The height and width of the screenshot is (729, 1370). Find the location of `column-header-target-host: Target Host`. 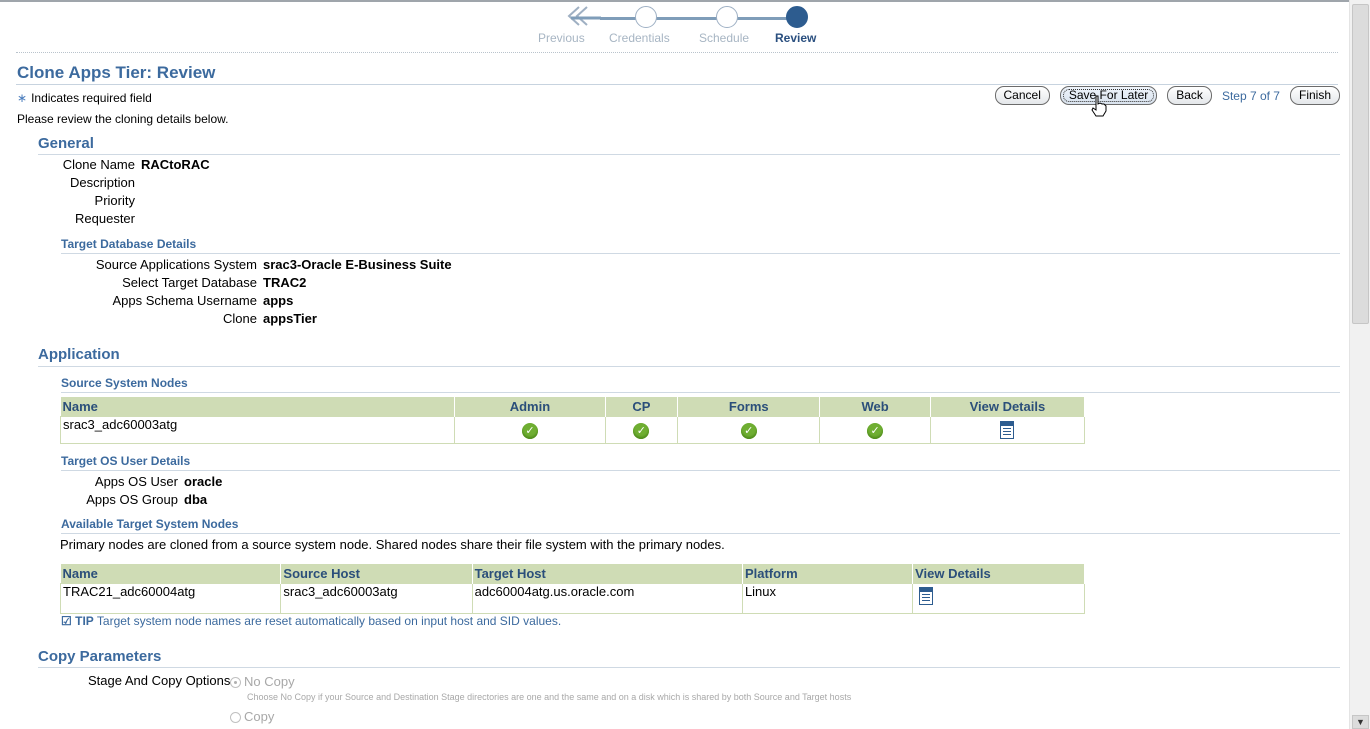

column-header-target-host: Target Host is located at coordinates (607, 574).